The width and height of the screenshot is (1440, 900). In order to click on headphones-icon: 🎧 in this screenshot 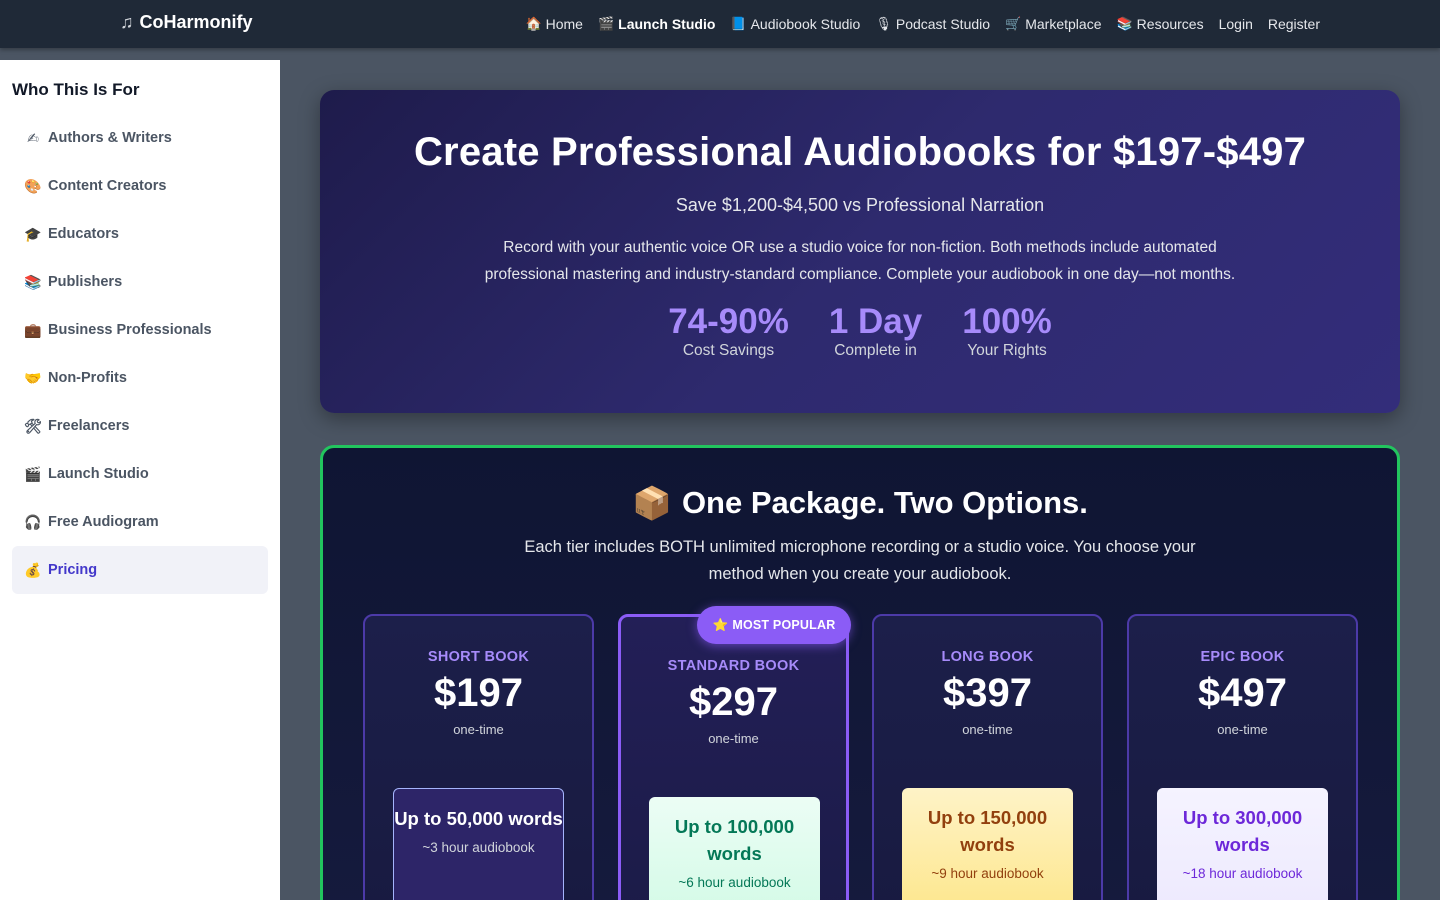, I will do `click(33, 521)`.